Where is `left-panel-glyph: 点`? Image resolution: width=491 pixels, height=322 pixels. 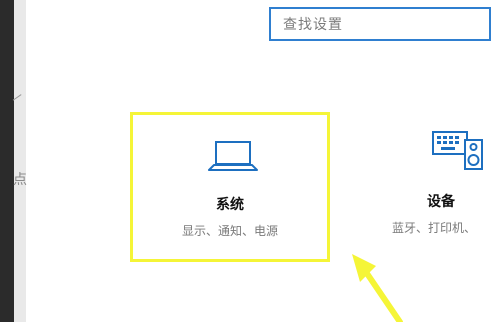
left-panel-glyph: 点 is located at coordinates (20, 180).